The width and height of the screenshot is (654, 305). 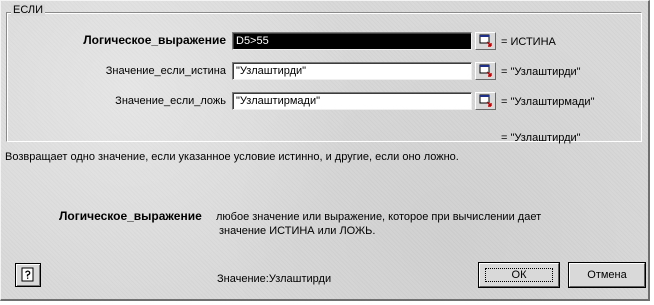 I want to click on formula-result: = "Узлаштирди", so click(x=541, y=138).